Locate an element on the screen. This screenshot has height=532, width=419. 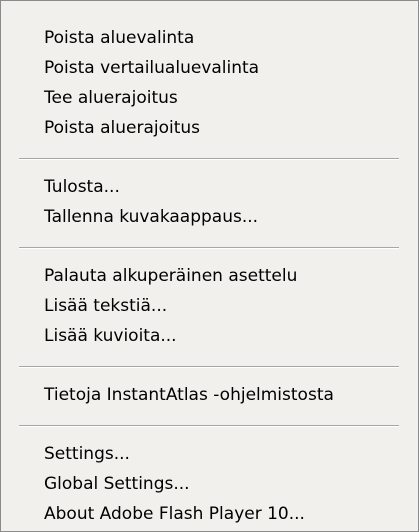
menu-item-make-item-filter: Tee aluerajoitus is located at coordinates (111, 98).